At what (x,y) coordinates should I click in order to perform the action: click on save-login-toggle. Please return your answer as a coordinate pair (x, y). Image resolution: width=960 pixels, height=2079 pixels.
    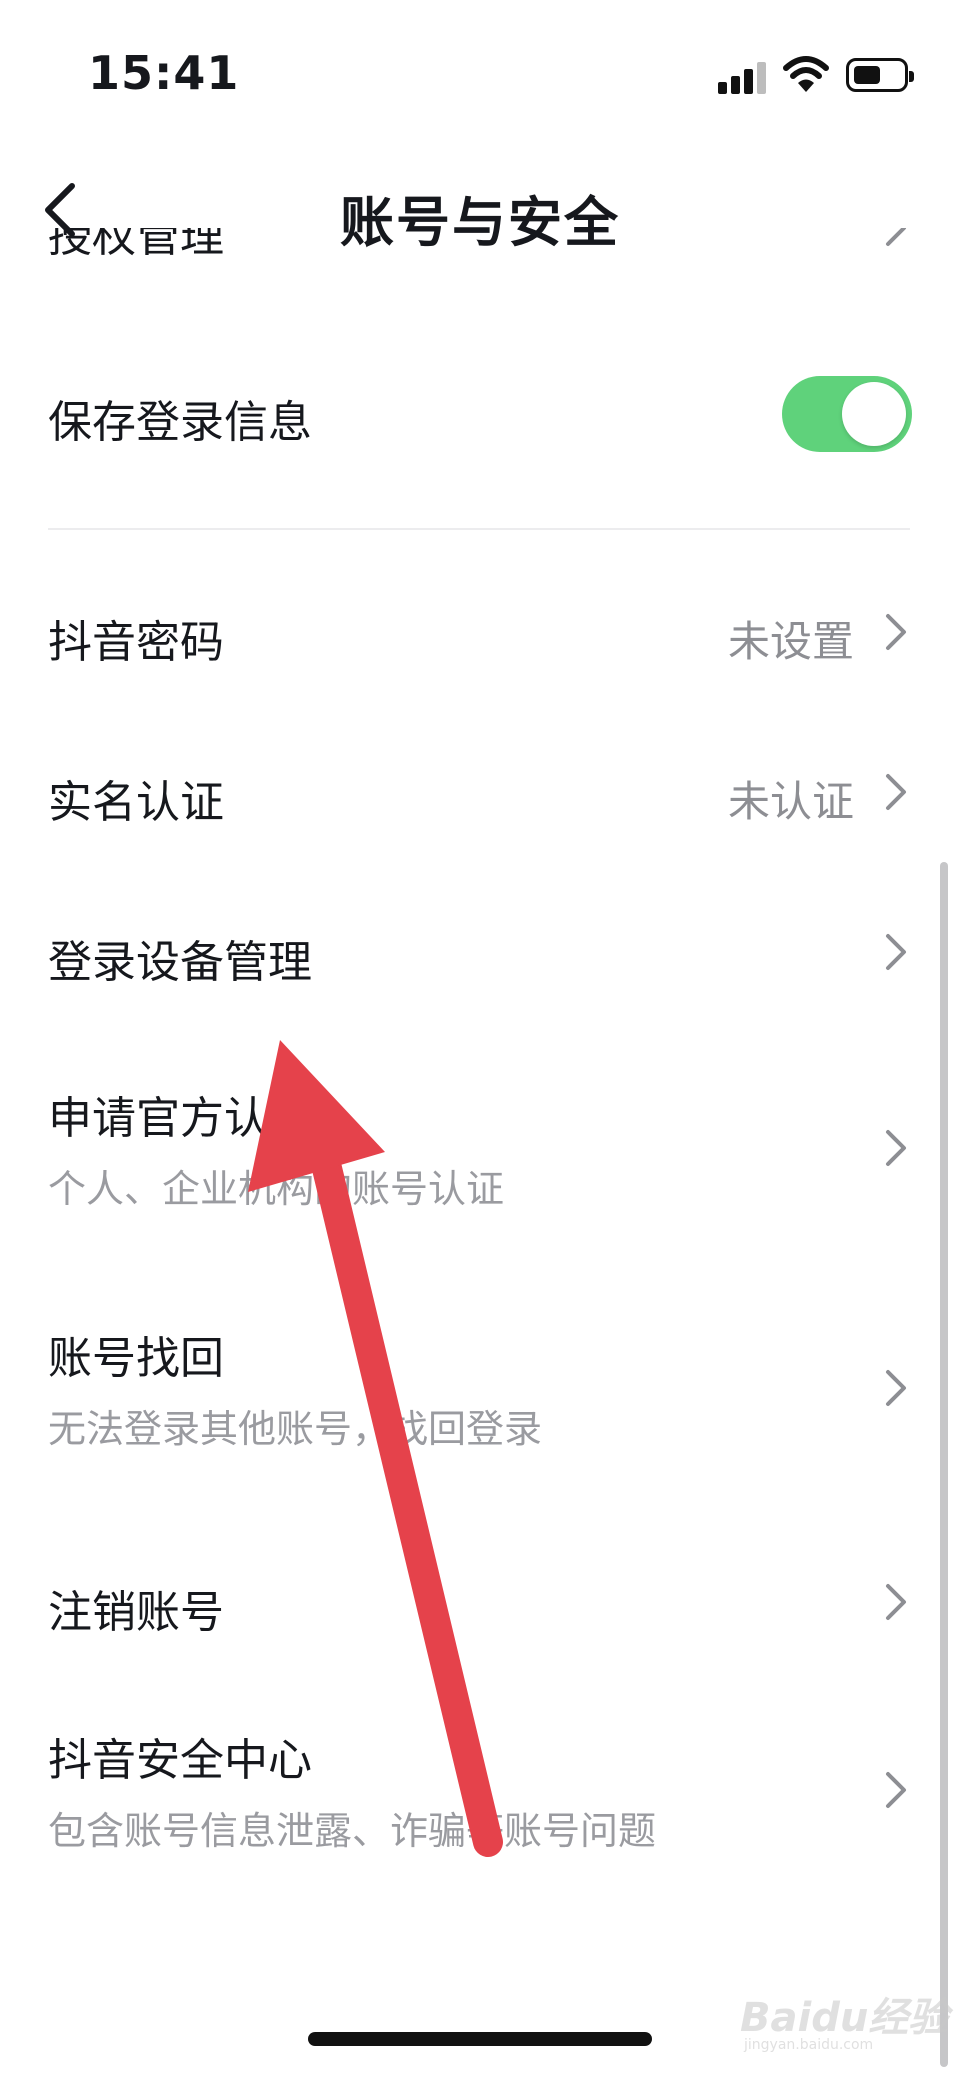
    Looking at the image, I should click on (847, 414).